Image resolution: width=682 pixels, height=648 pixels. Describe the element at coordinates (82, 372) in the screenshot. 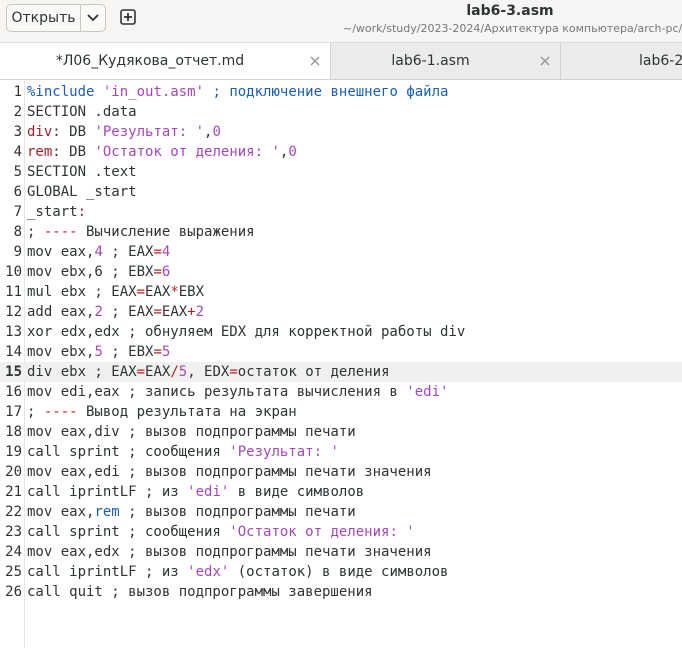

I see `code-token: div ebx ; EAX` at that location.